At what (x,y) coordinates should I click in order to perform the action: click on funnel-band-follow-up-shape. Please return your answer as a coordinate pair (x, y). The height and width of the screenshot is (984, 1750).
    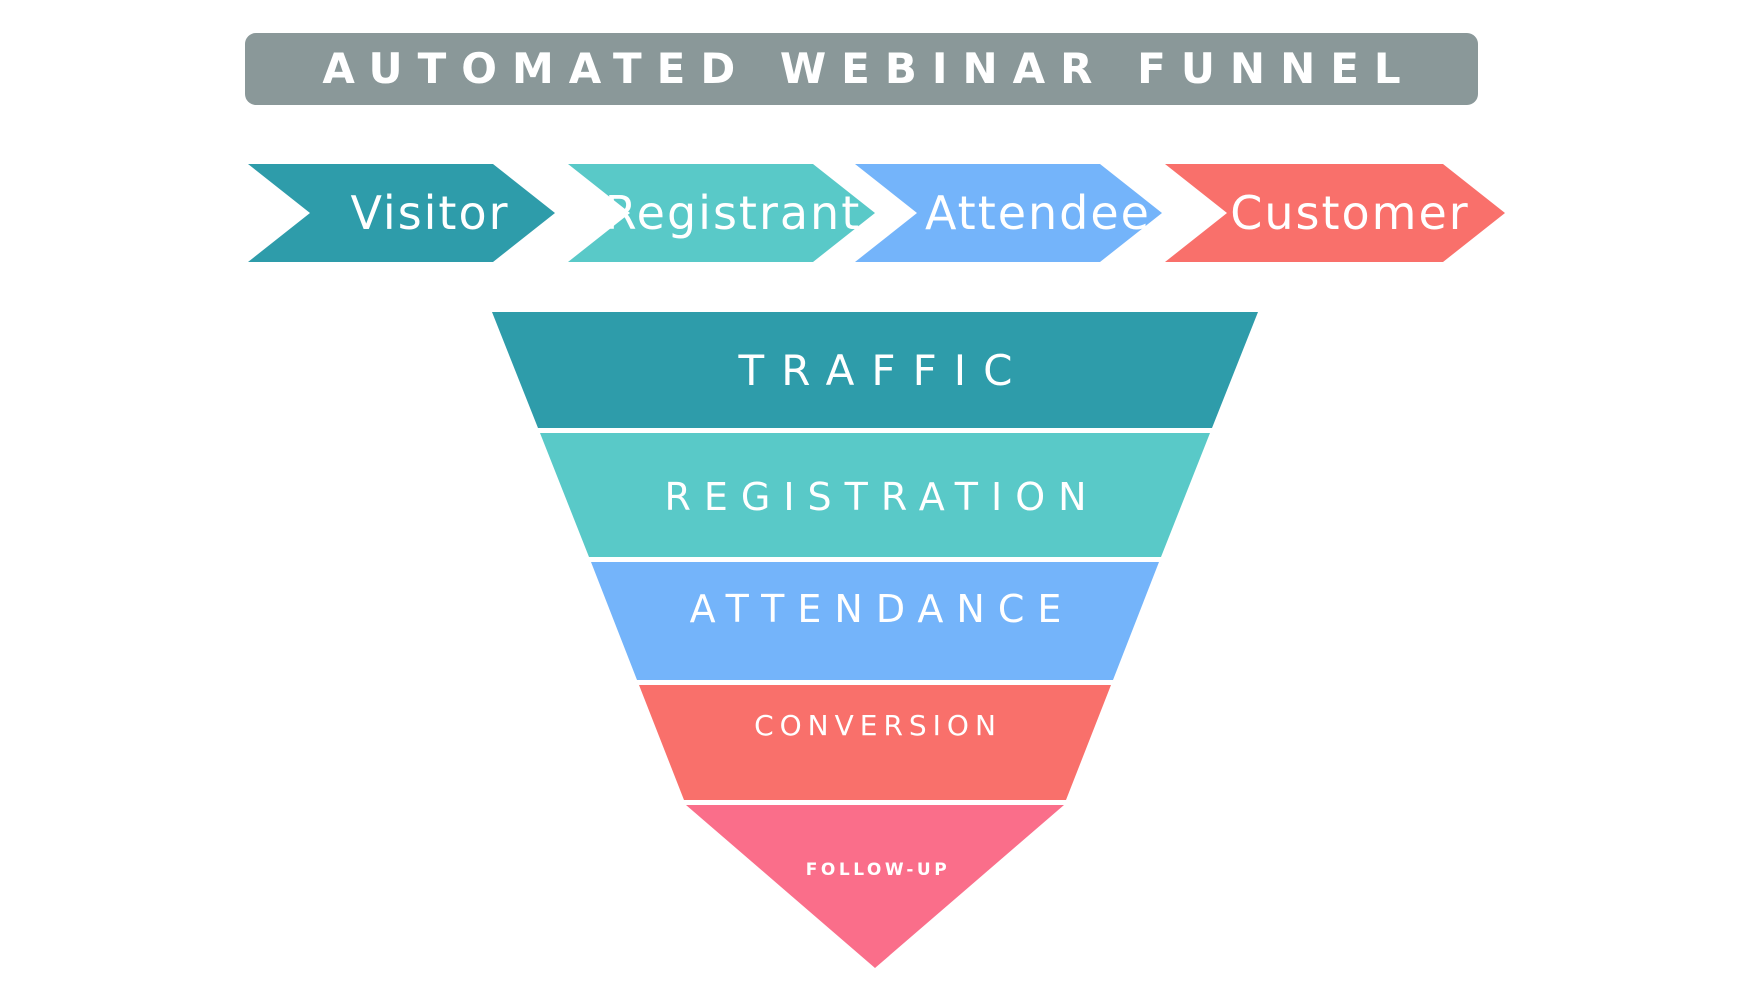
    Looking at the image, I should click on (875, 886).